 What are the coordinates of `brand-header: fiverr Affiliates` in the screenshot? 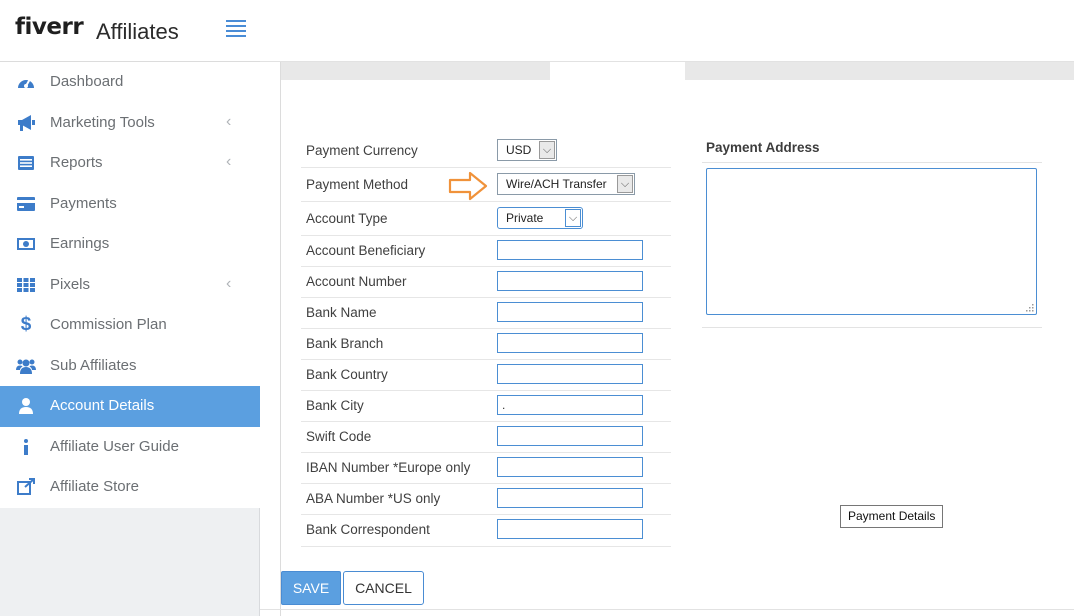 It's located at (130, 31).